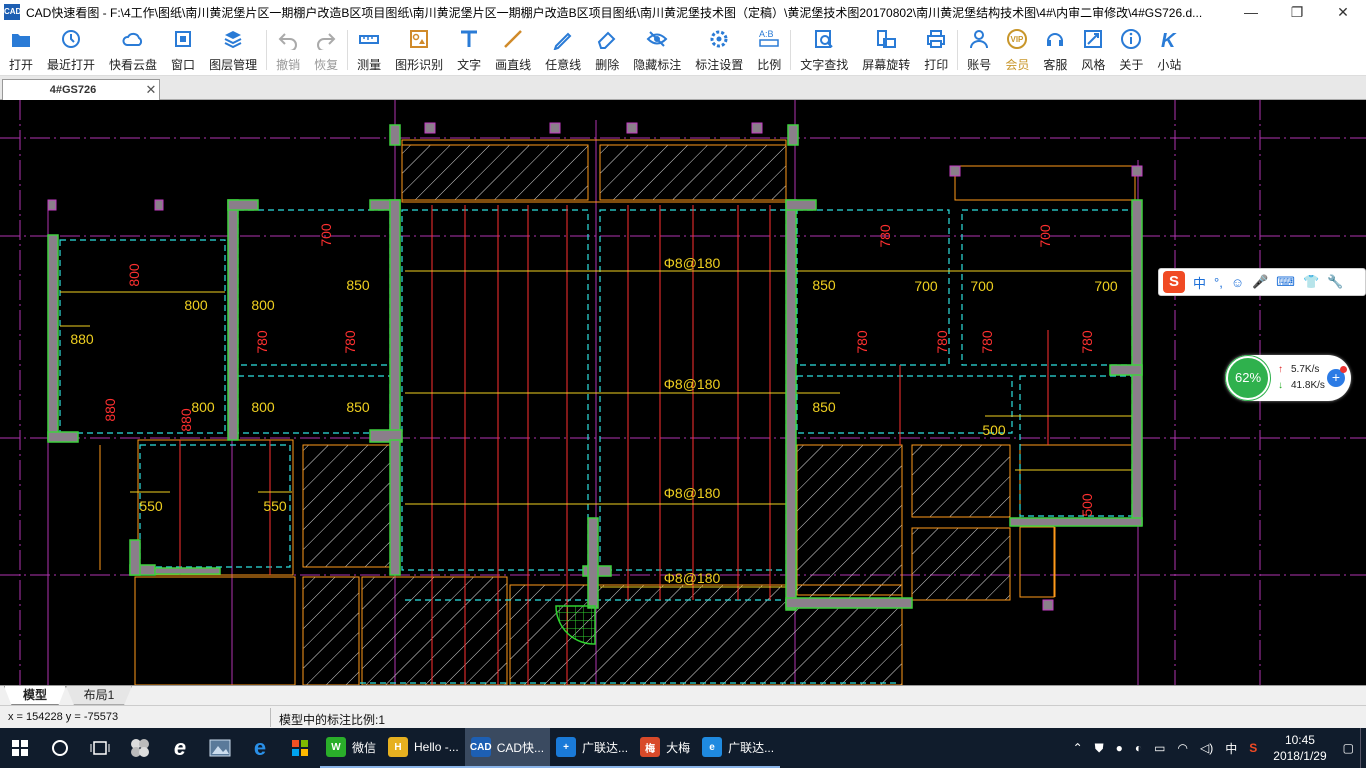 This screenshot has height=768, width=1366. I want to click on ime-chinese-toggle: 中, so click(1199, 282).